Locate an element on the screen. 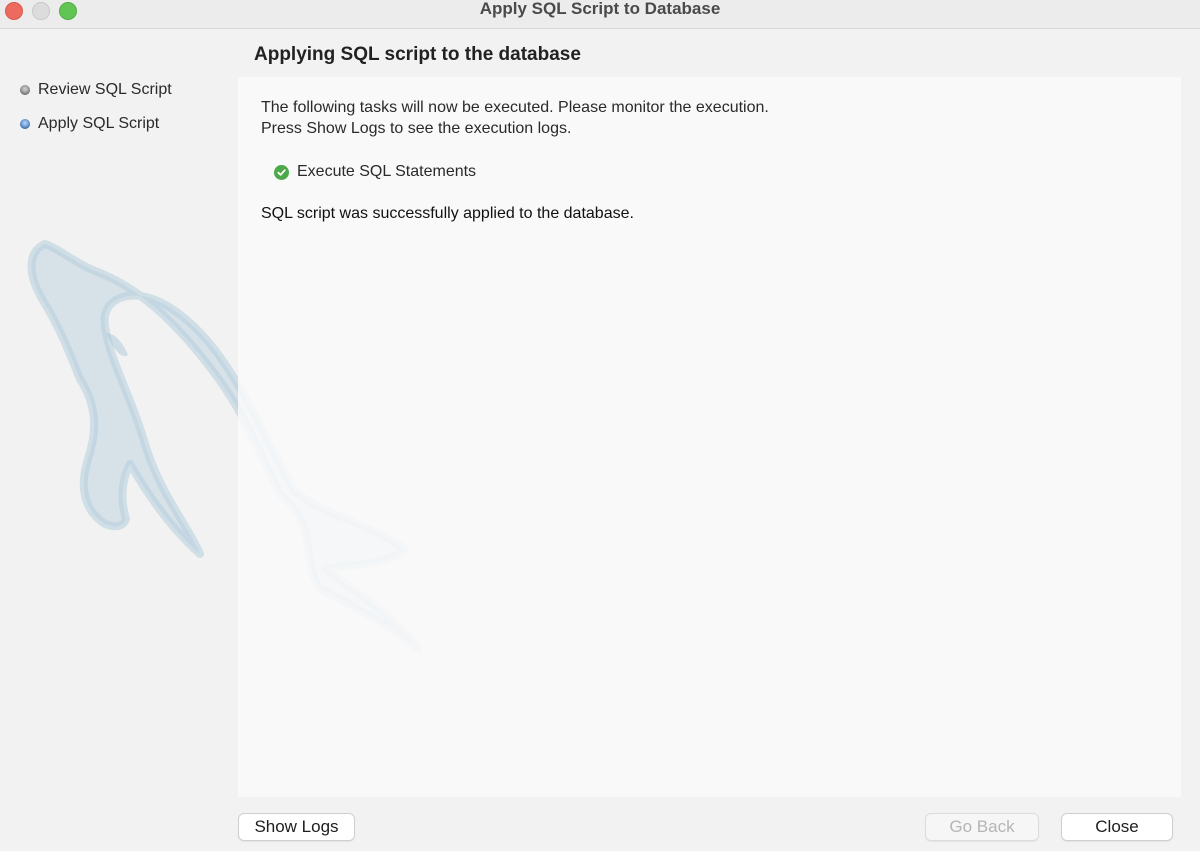  close-button: Close is located at coordinates (1117, 827).